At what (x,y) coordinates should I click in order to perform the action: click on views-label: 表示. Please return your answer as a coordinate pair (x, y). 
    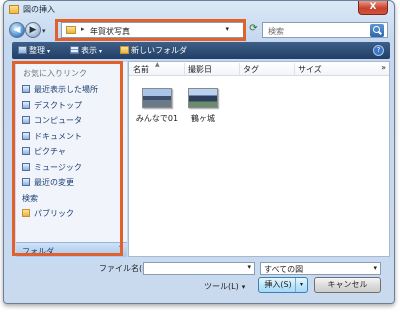
    Looking at the image, I should click on (89, 50).